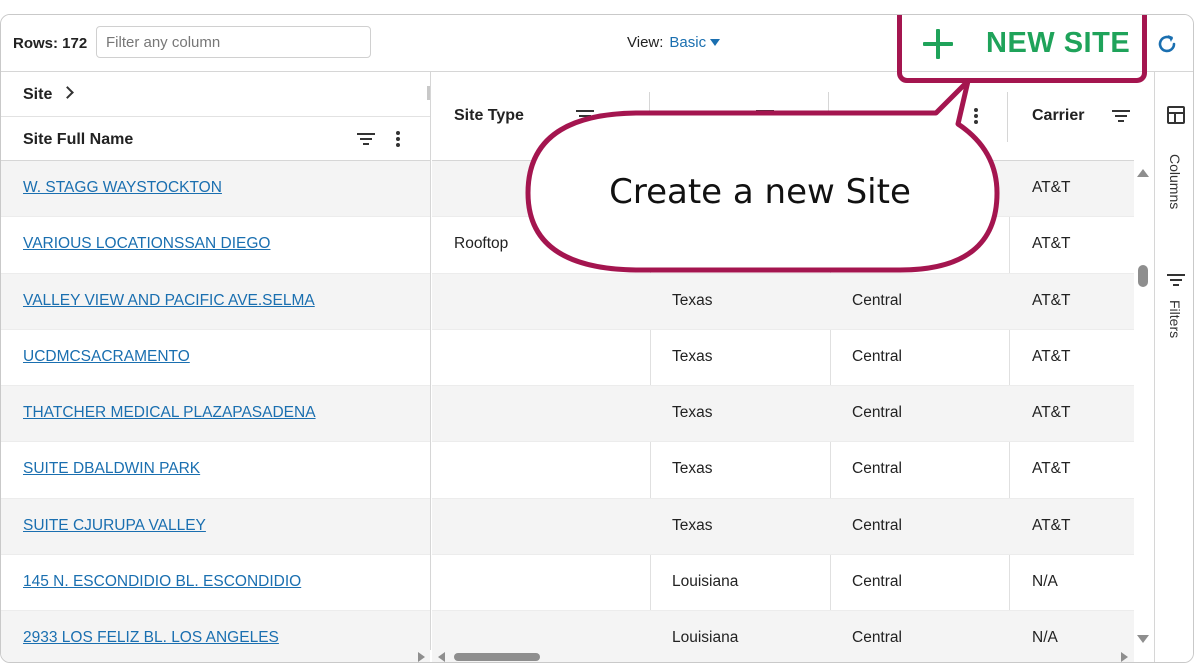 This screenshot has width=1194, height=663. What do you see at coordinates (216, 656) in the screenshot?
I see `pinned-horizontal-scrollbar` at bounding box center [216, 656].